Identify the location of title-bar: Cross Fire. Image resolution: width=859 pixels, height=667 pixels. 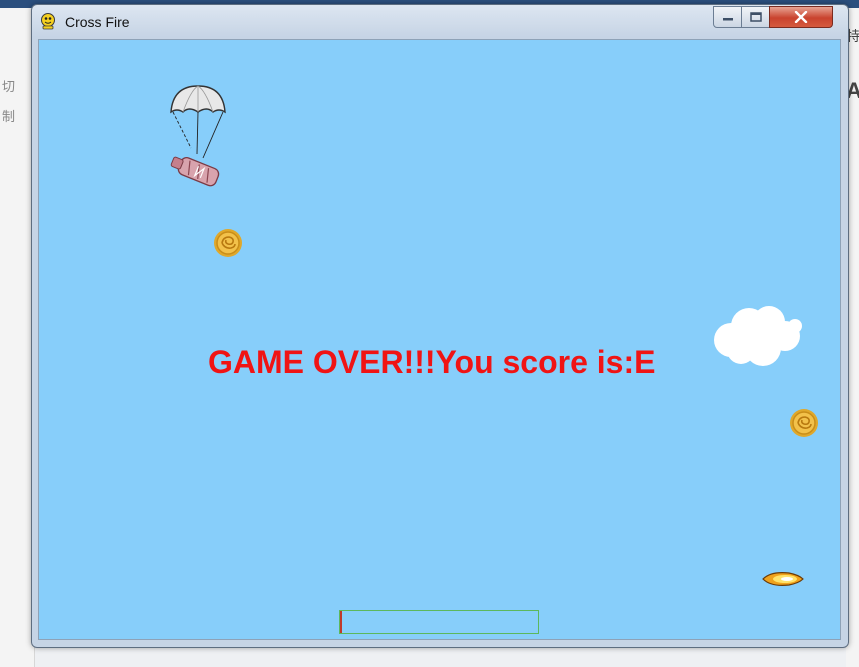
(440, 22).